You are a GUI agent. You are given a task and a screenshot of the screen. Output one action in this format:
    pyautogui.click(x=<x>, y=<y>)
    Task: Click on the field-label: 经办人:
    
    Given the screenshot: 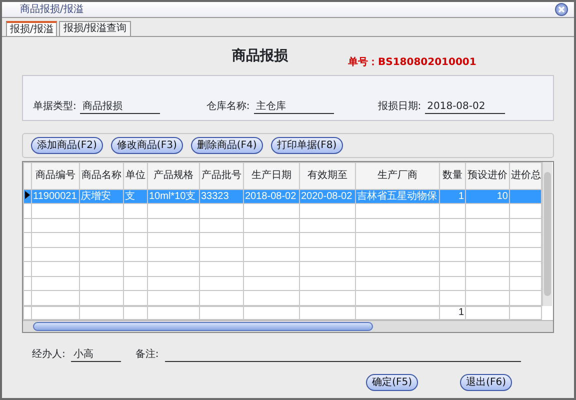 What is the action you would take?
    pyautogui.click(x=49, y=355)
    